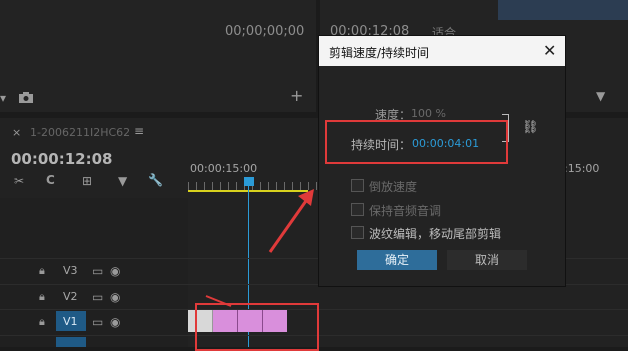 The width and height of the screenshot is (628, 351). Describe the element at coordinates (357, 209) in the screenshot. I see `maintain-pitch-checkbox` at that location.